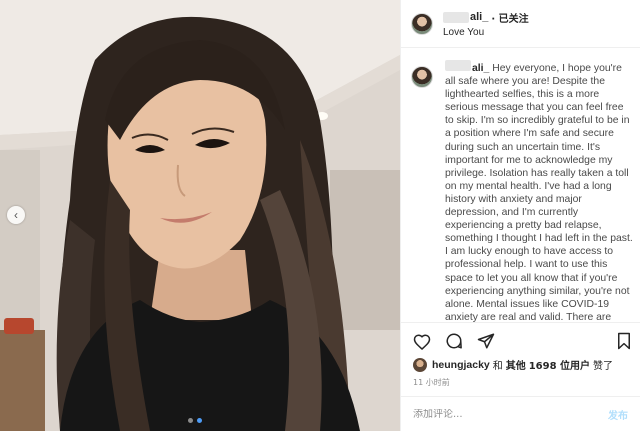 This screenshot has height=431, width=640. I want to click on likes-count: 1698 位用户, so click(559, 364).